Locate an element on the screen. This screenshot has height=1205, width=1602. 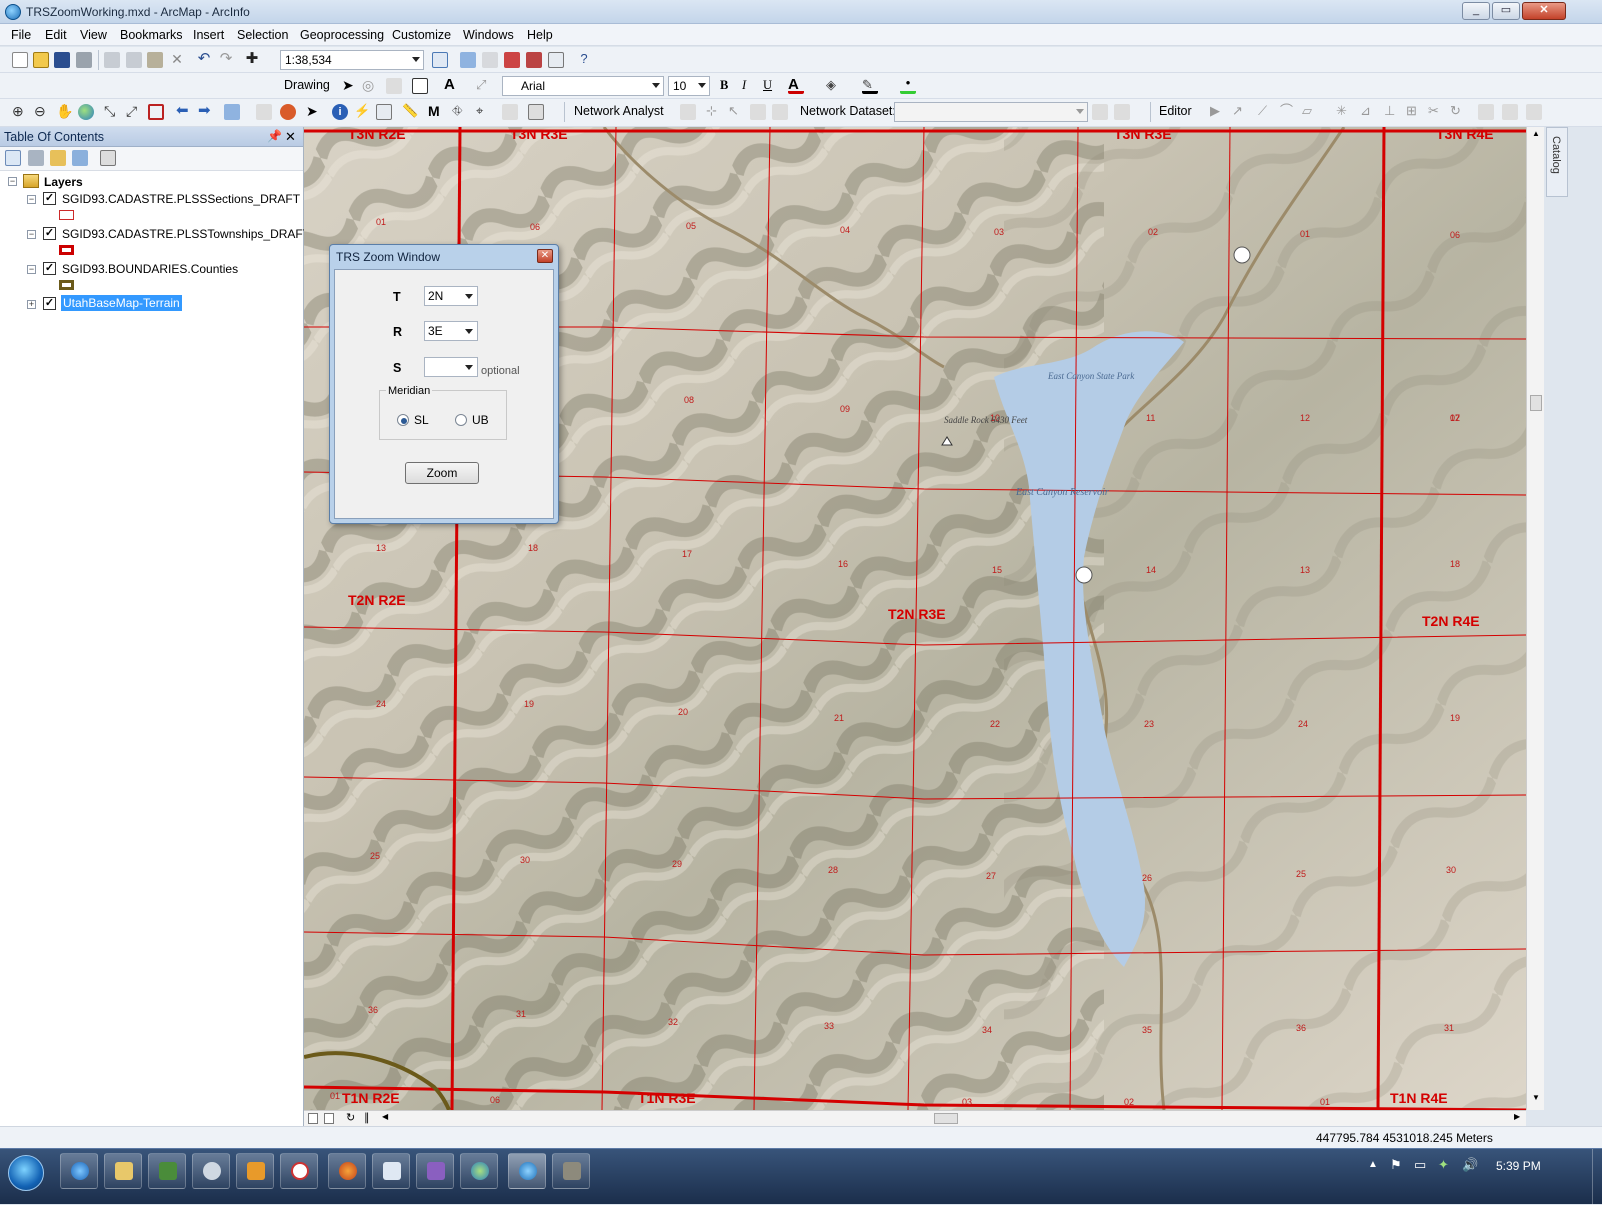
township-select: 2N is located at coordinates (451, 296).